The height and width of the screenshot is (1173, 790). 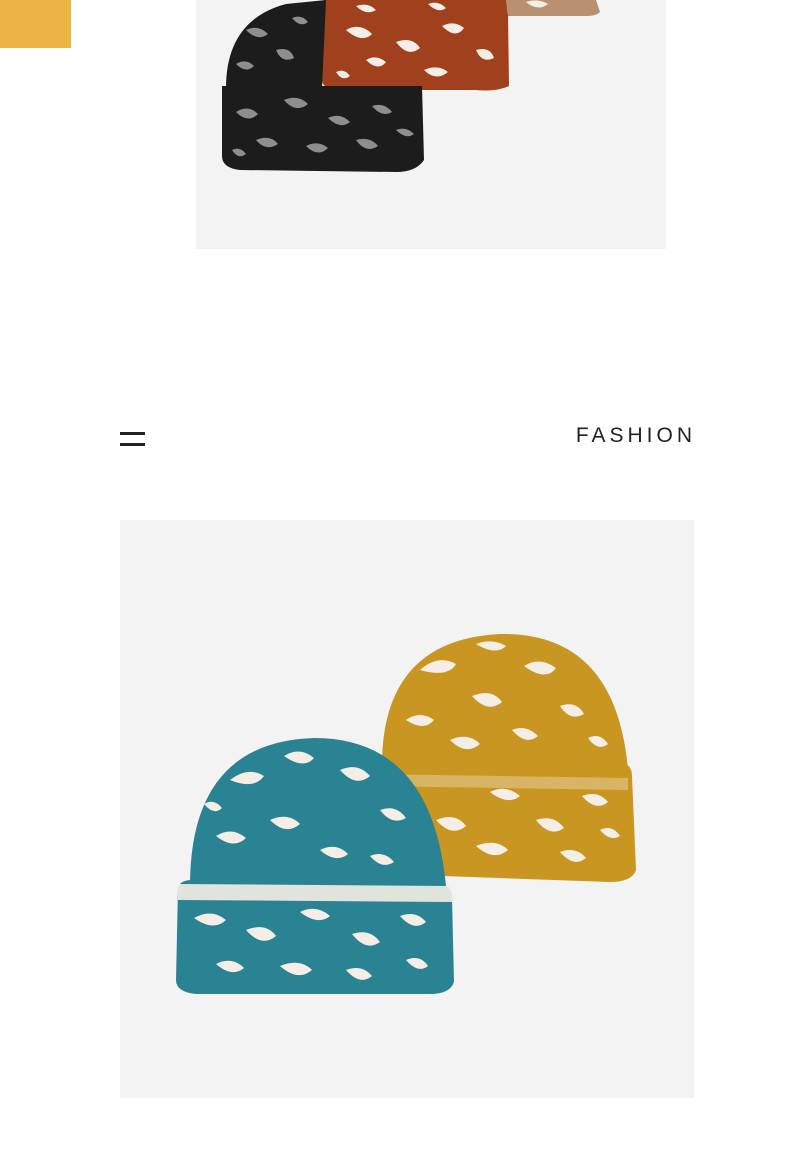 I want to click on section-title: FASHION, so click(x=635, y=435).